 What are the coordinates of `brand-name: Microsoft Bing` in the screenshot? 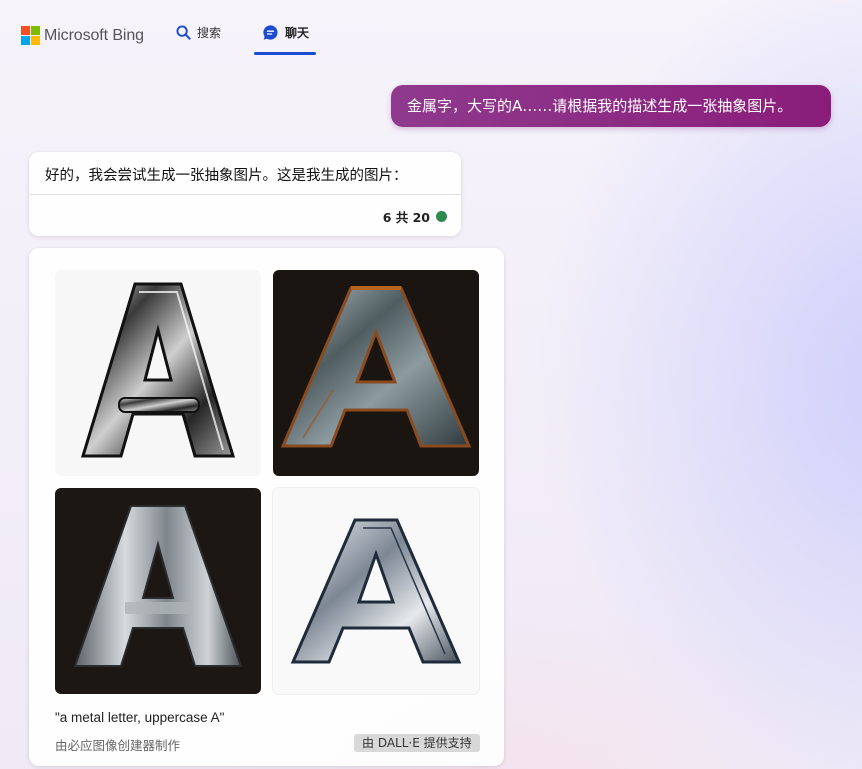 It's located at (94, 35).